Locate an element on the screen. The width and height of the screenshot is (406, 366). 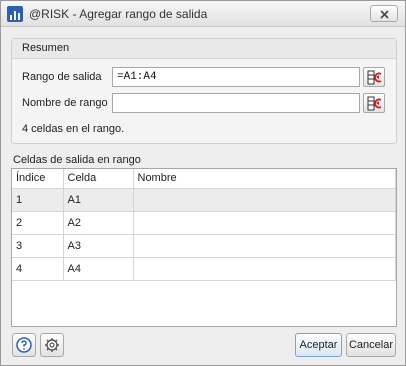
cancel-button: Cancelar is located at coordinates (371, 345).